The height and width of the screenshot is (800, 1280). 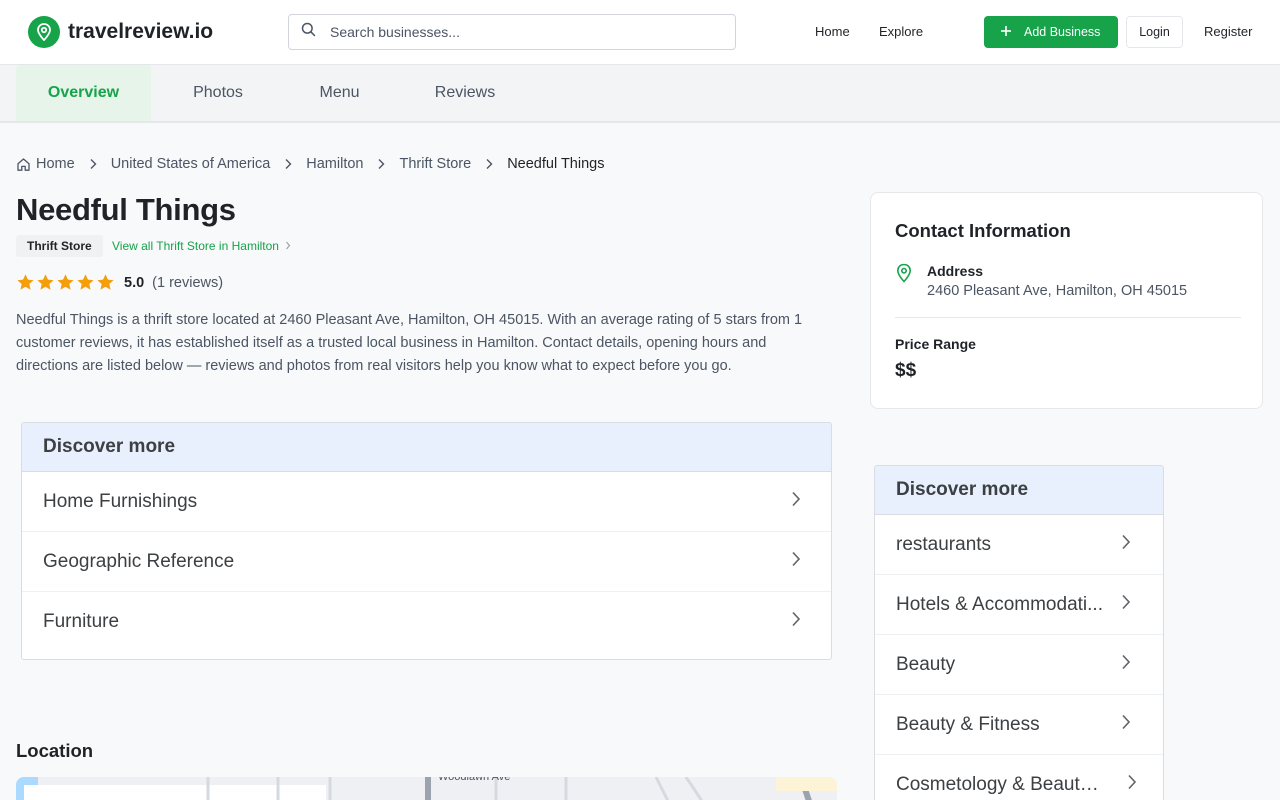 I want to click on search-input, so click(x=520, y=32).